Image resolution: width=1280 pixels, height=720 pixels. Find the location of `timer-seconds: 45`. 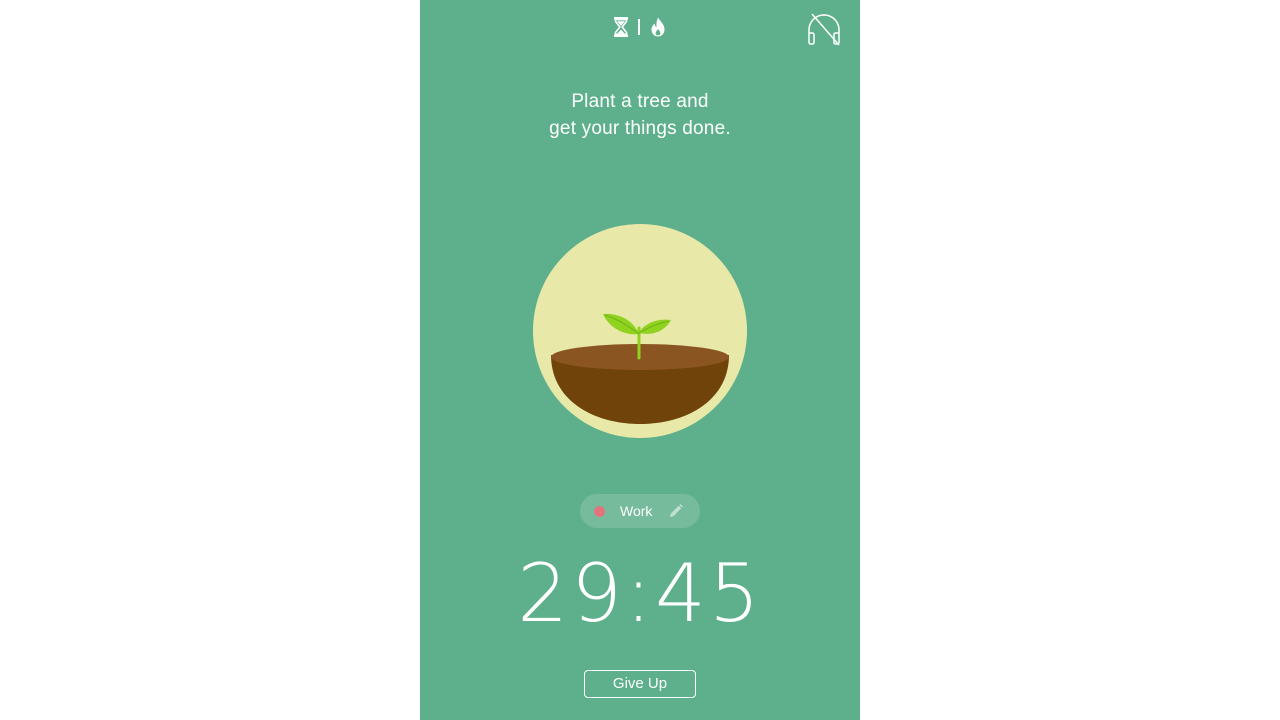

timer-seconds: 45 is located at coordinates (708, 593).